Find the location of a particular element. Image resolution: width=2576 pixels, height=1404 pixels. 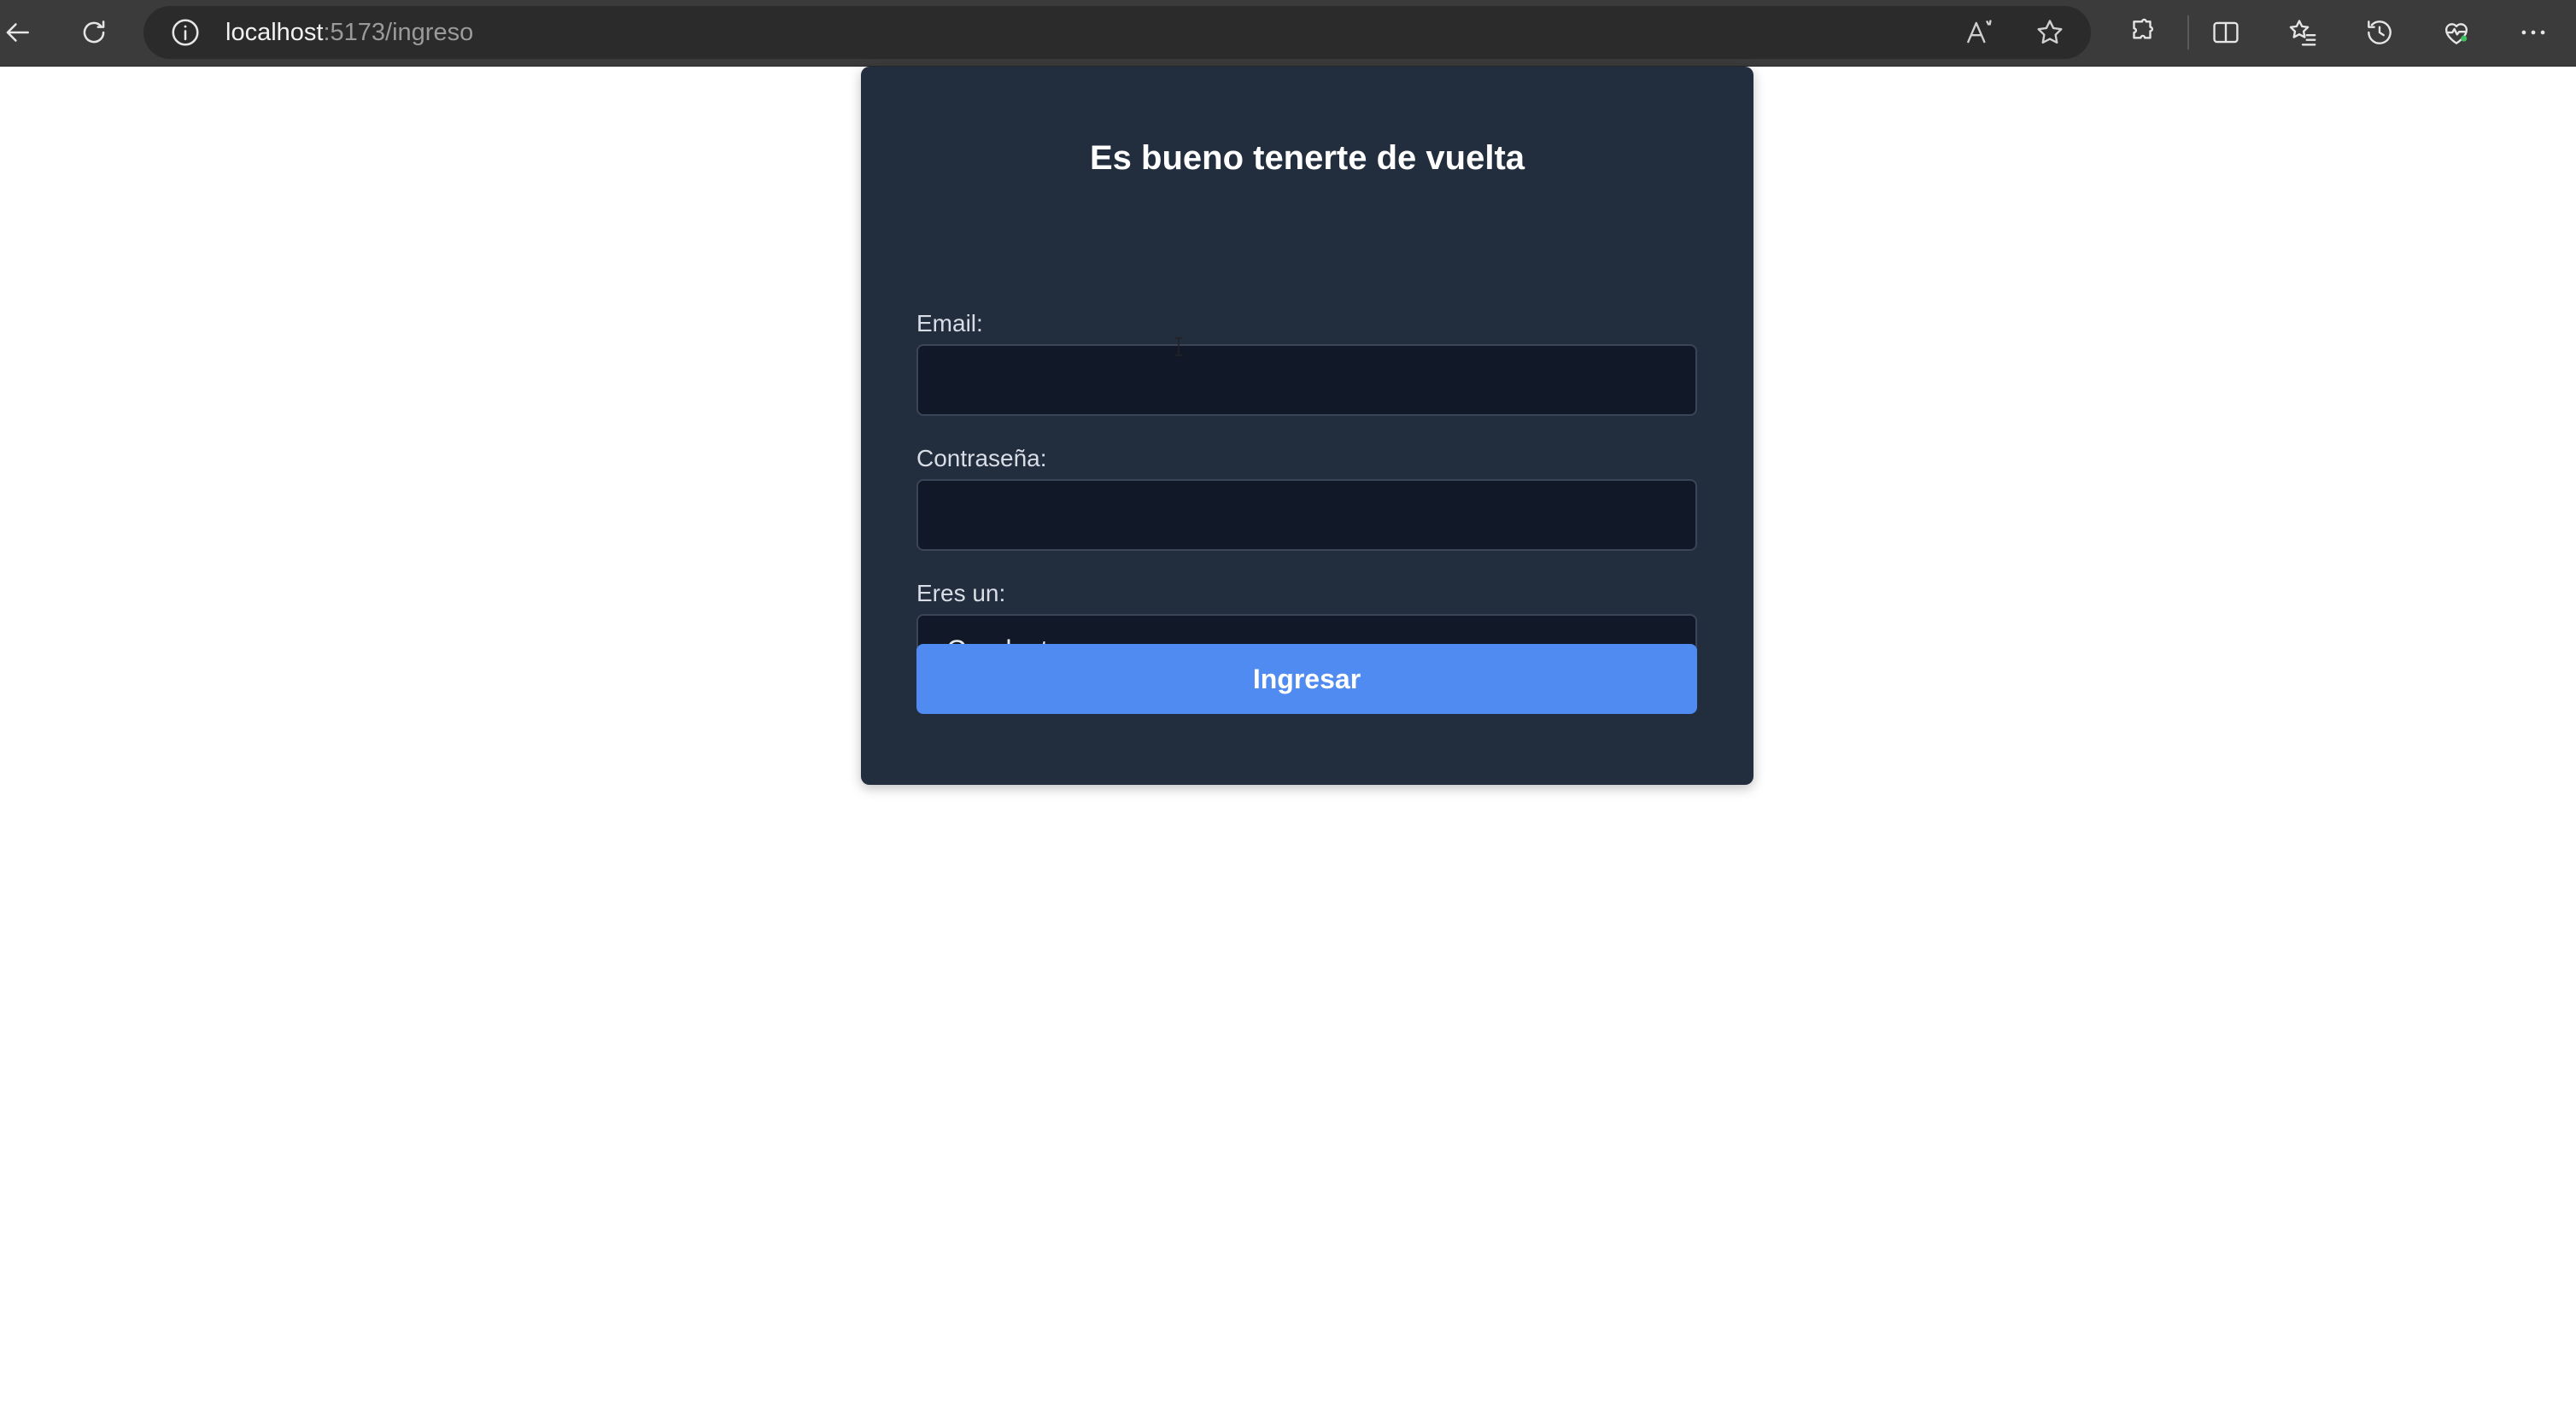

extensions-button is located at coordinates (2142, 32).